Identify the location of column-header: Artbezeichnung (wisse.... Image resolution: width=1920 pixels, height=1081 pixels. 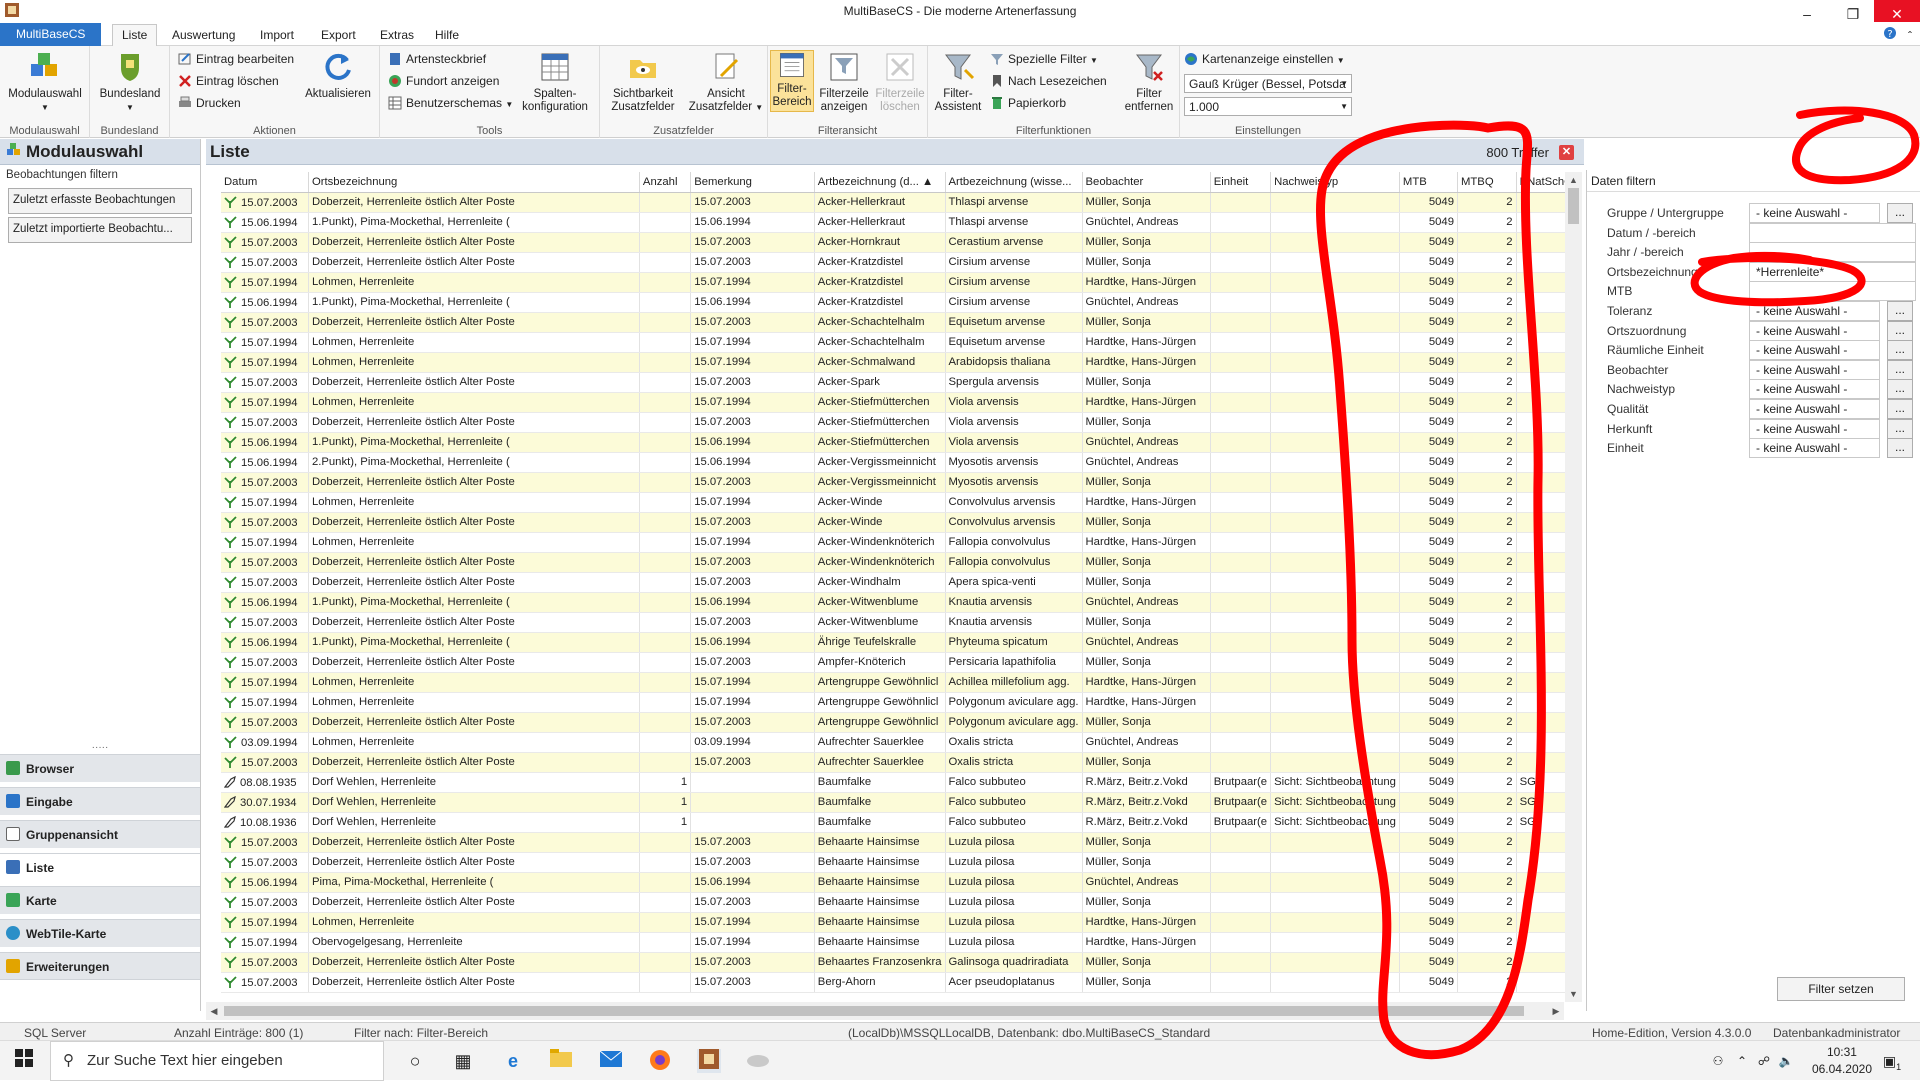
(1014, 182).